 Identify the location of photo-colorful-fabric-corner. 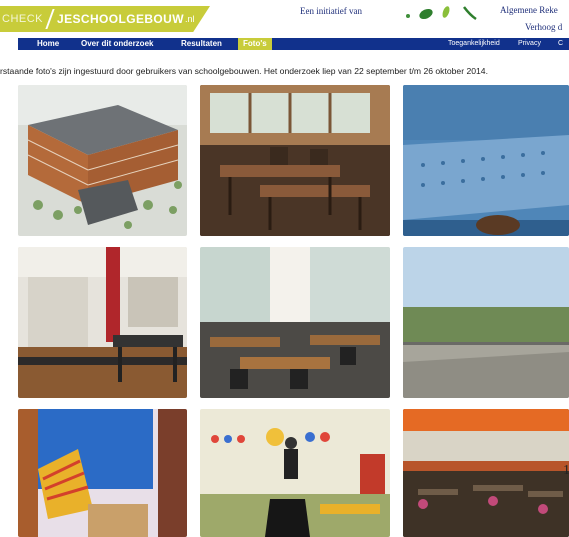
(102, 473).